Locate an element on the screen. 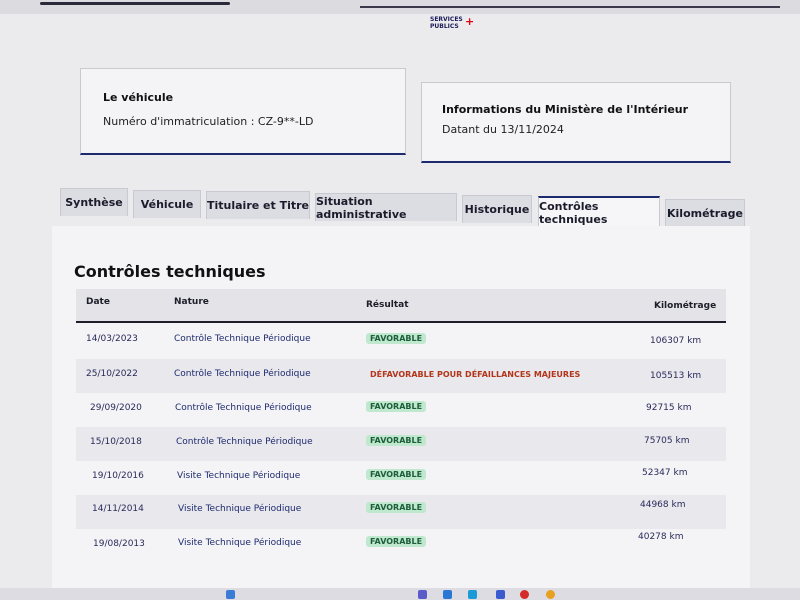 The image size is (800, 600). plate-number: Numéro d'immatriculation : CZ-9**-LD is located at coordinates (208, 121).